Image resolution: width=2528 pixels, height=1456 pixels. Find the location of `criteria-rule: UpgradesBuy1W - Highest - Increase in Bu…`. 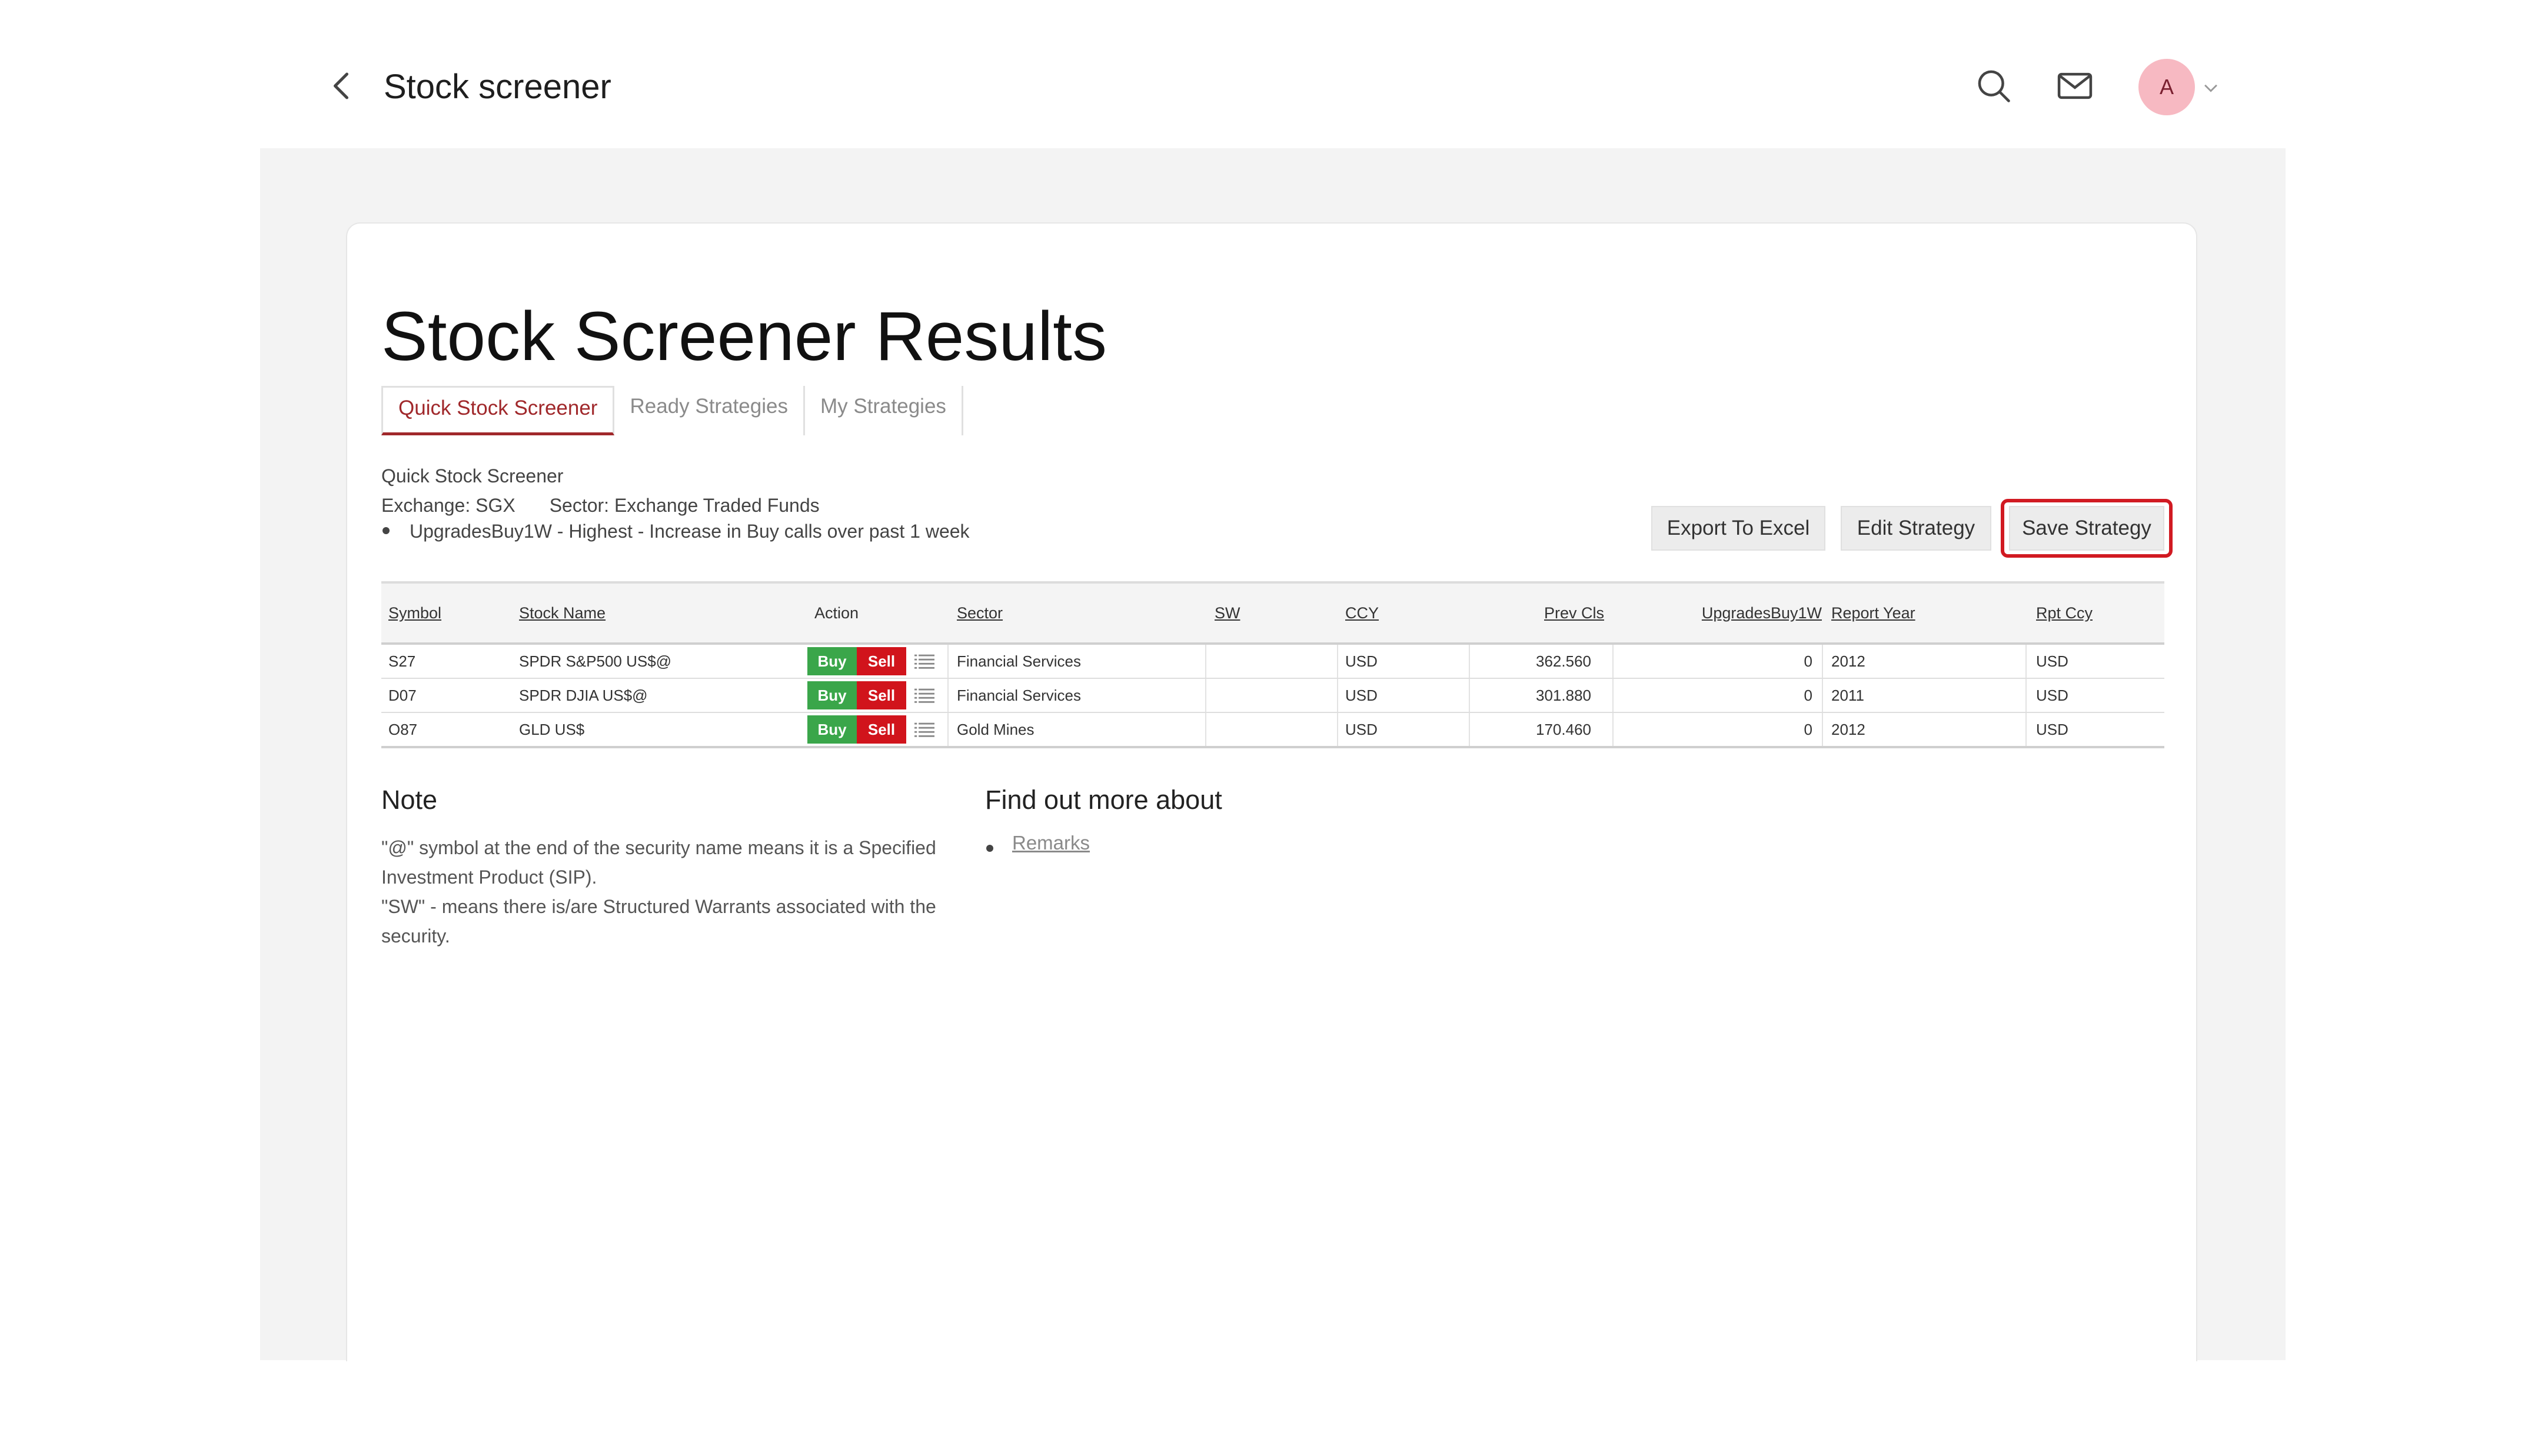

criteria-rule: UpgradesBuy1W - Highest - Increase in Bu… is located at coordinates (690, 531).